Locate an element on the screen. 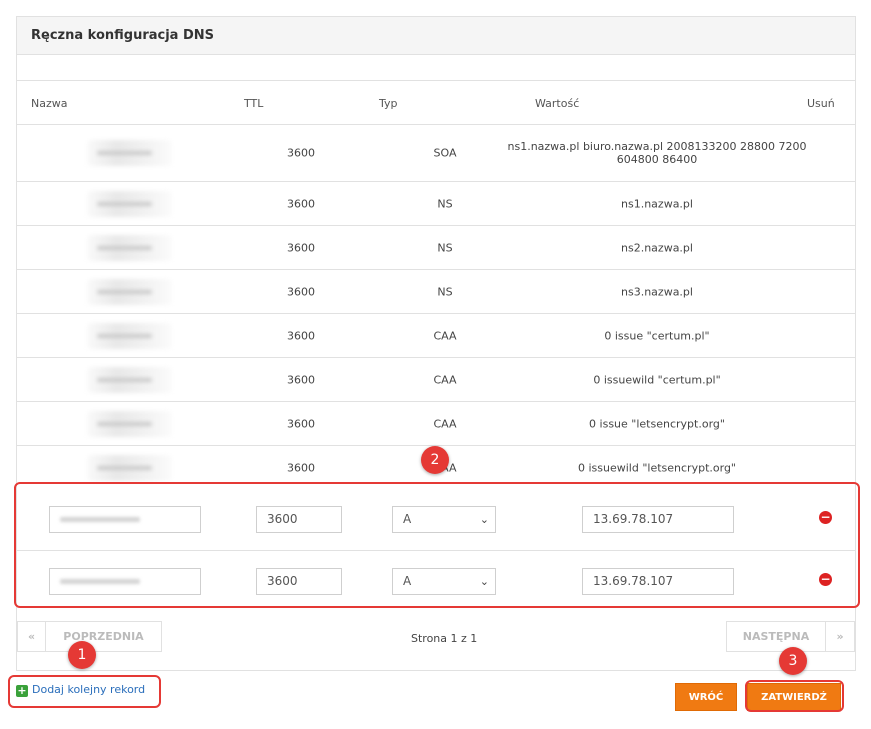  highlight-add-record is located at coordinates (84, 691).